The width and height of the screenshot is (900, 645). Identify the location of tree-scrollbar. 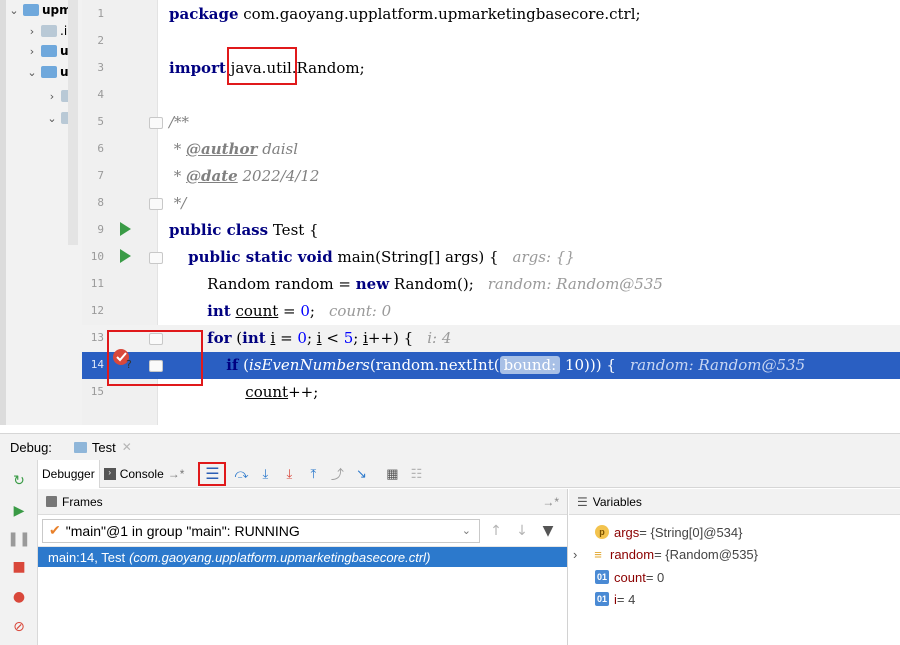
(73, 122).